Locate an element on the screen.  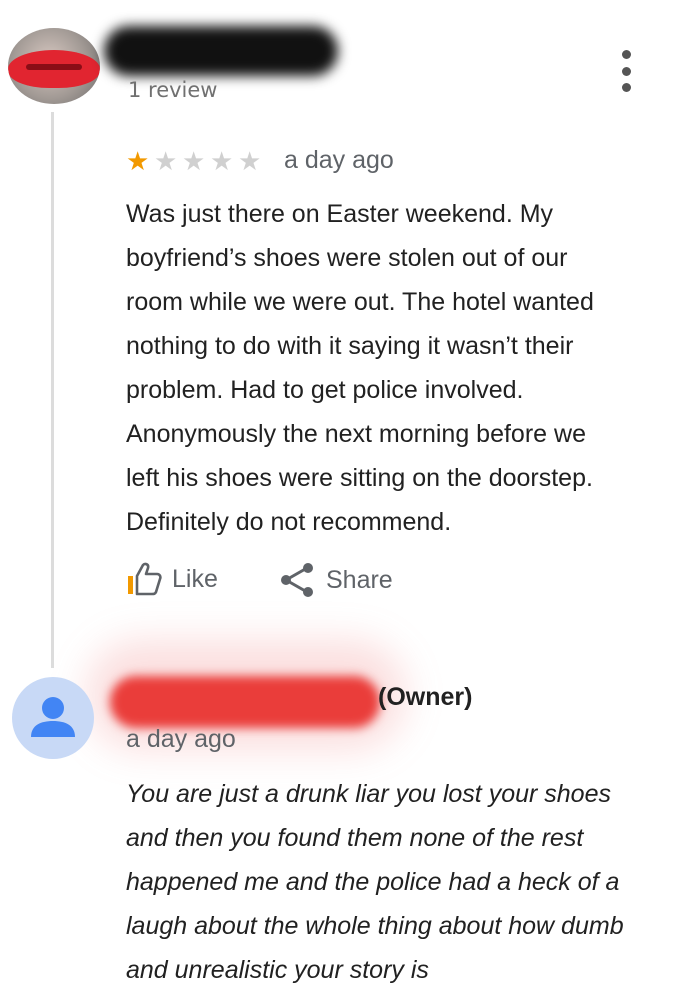
reviewer-avatar is located at coordinates (54, 66).